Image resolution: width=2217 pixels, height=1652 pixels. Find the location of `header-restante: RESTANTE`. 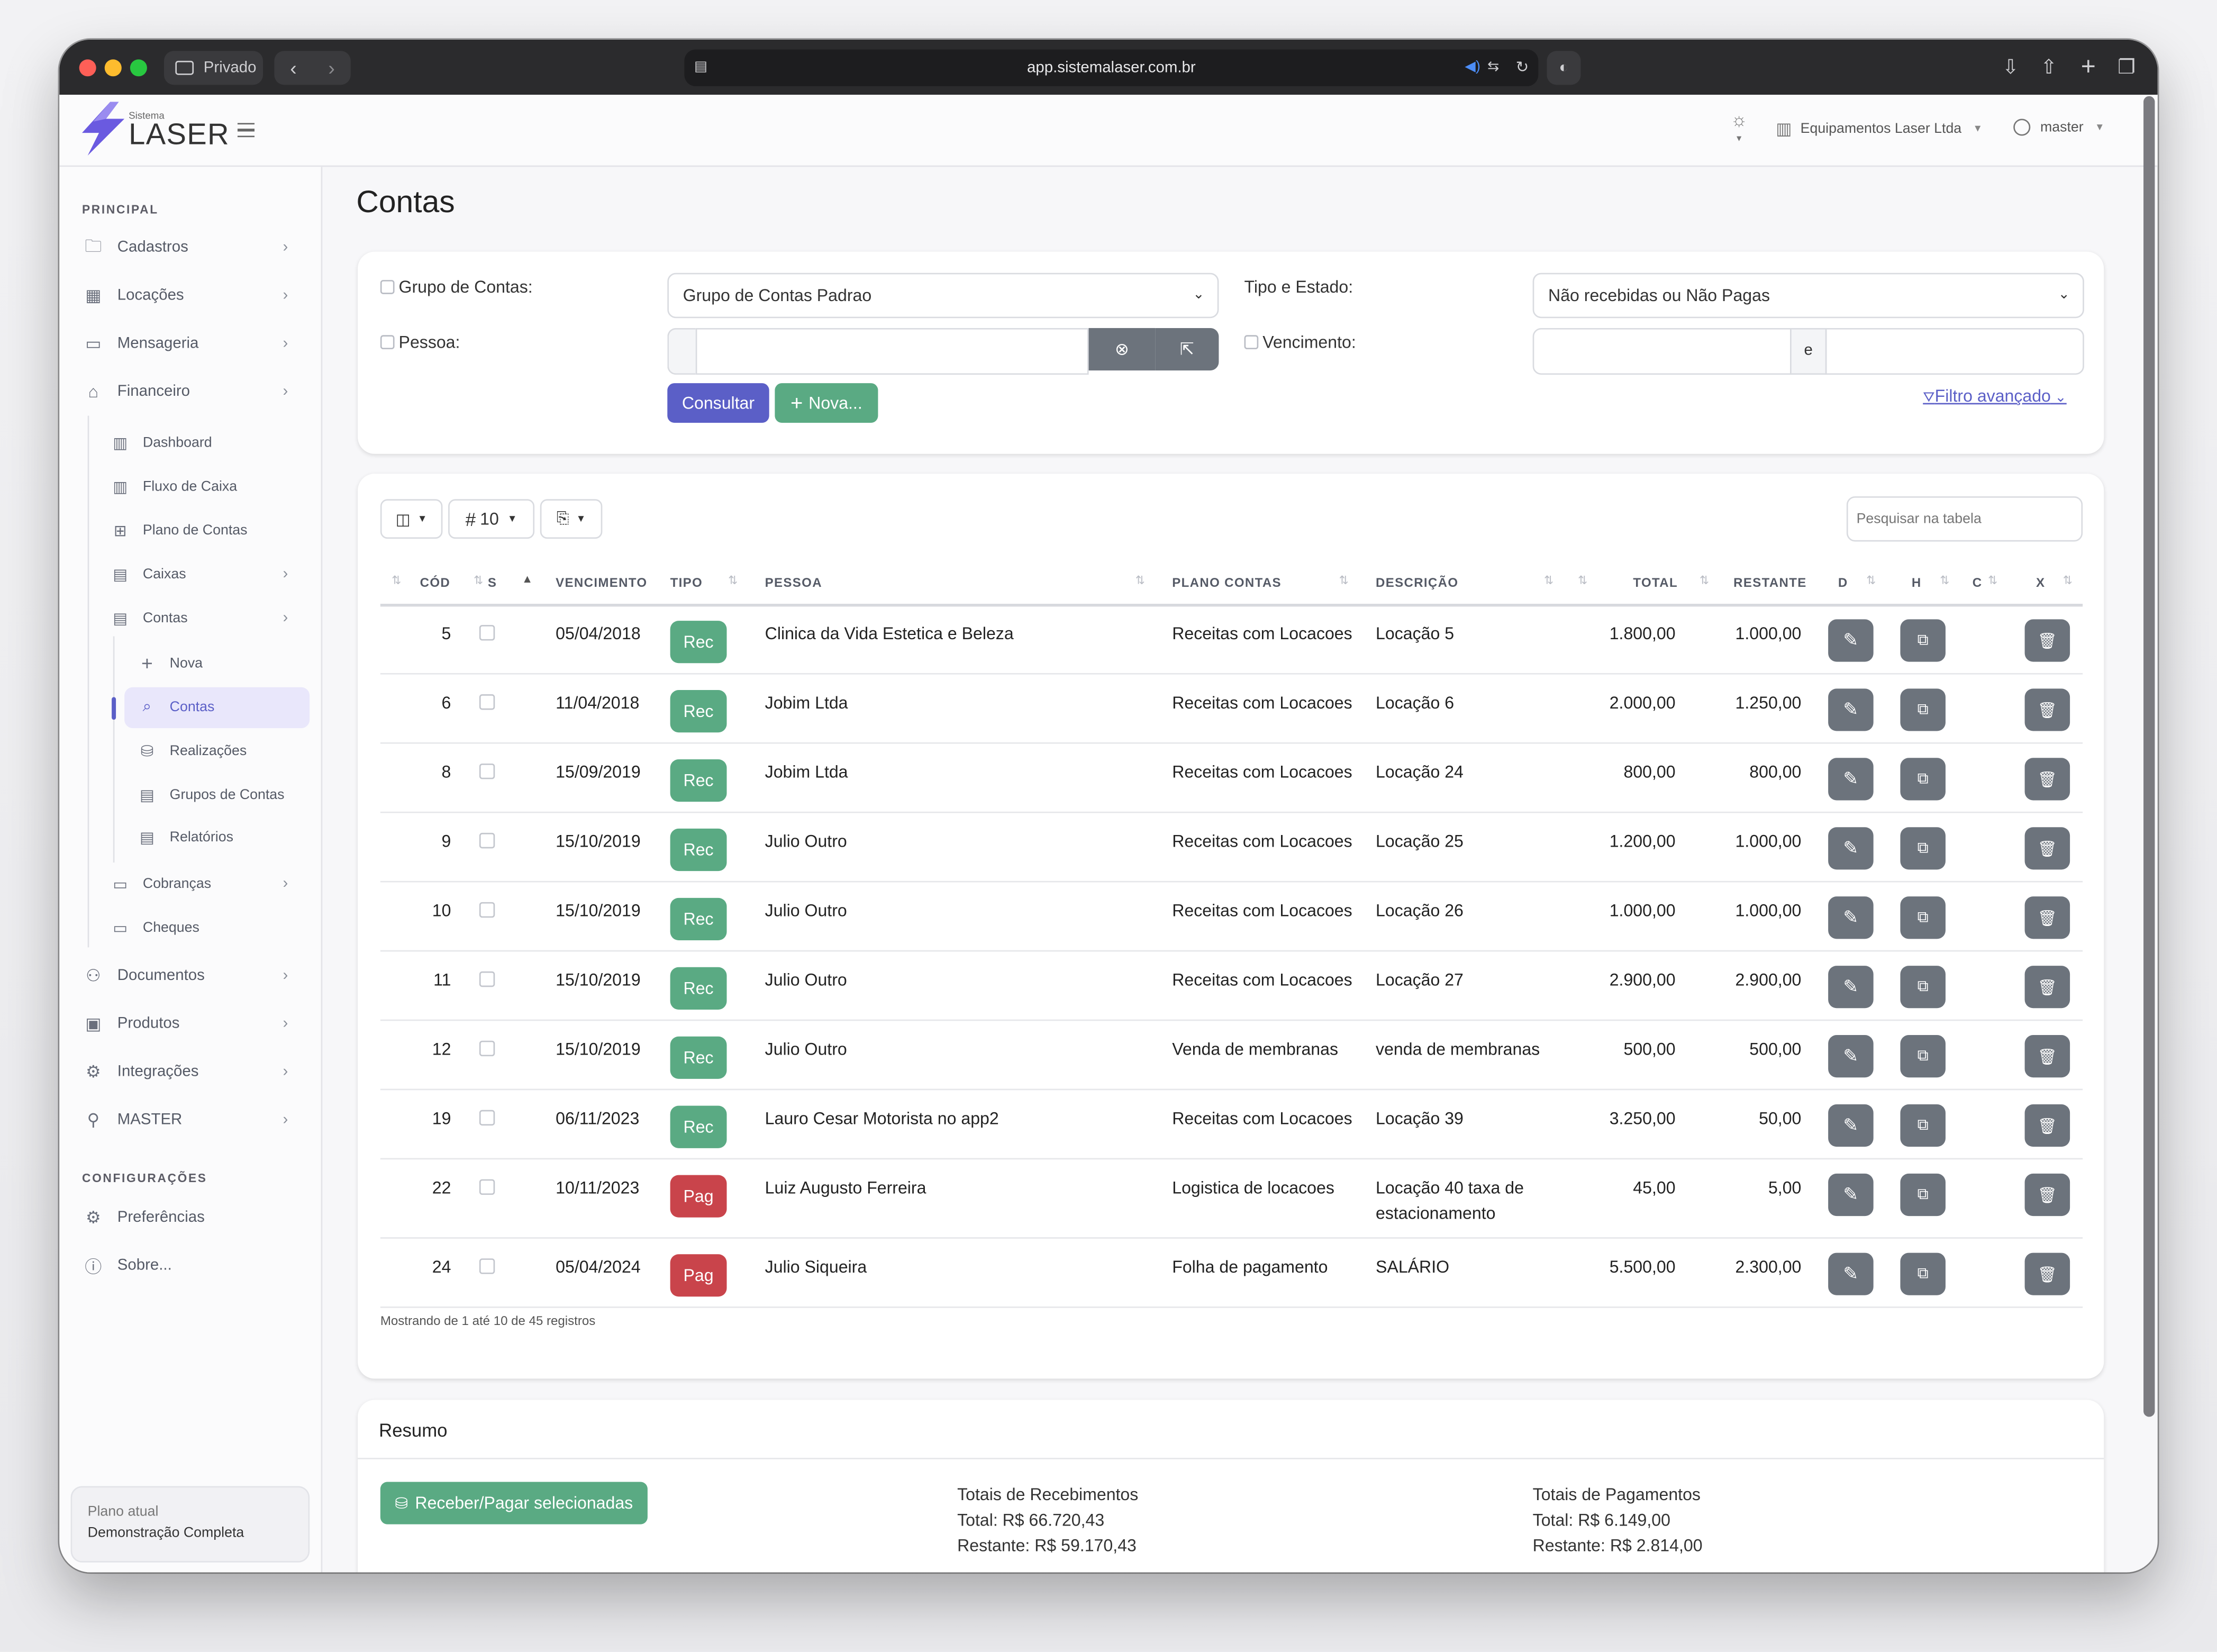

header-restante: RESTANTE is located at coordinates (1770, 583).